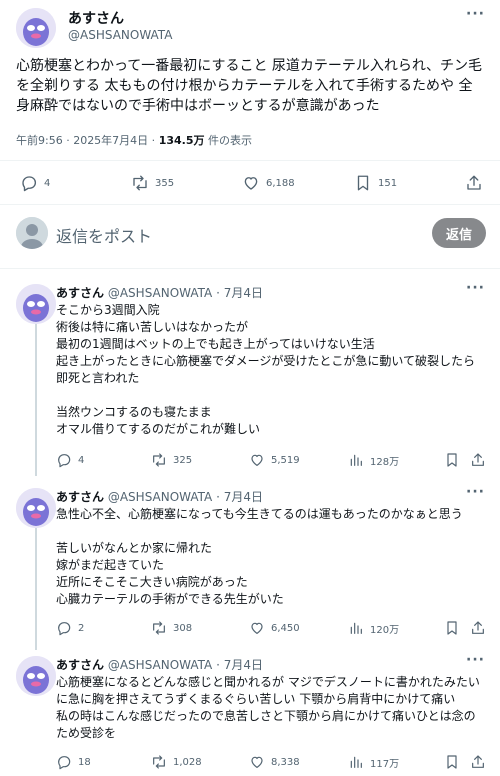 Image resolution: width=500 pixels, height=776 pixels. Describe the element at coordinates (385, 764) in the screenshot. I see `views-count: 117万` at that location.